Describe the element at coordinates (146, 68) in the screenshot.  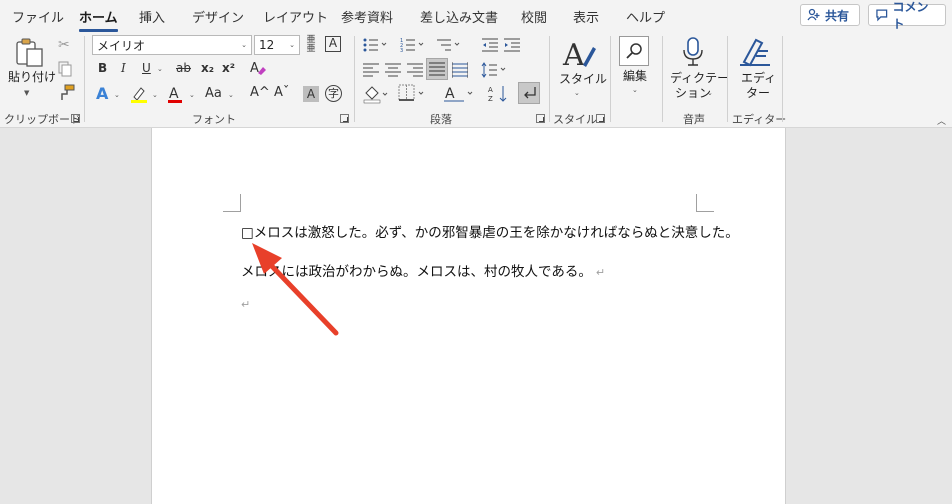
I see `underline-icon: U` at that location.